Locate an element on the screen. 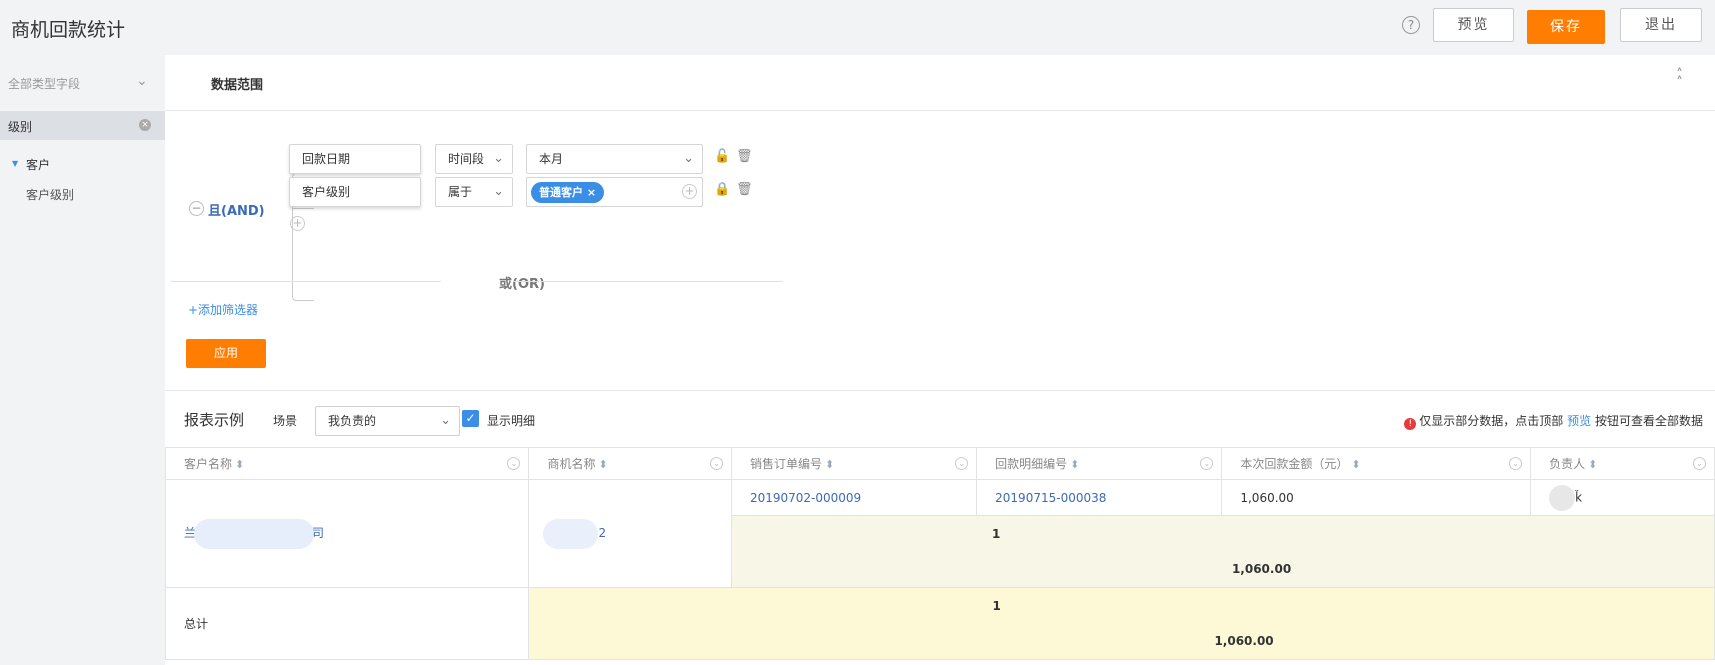  column-label: 负责人 is located at coordinates (1567, 464).